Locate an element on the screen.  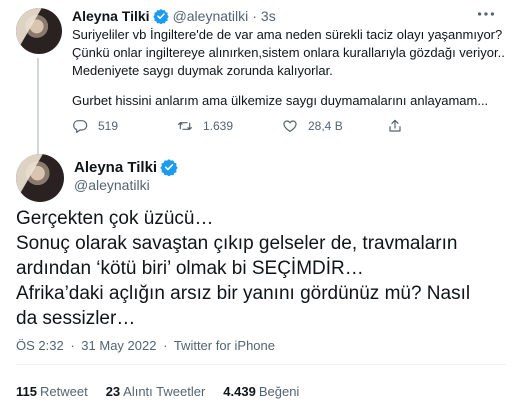
tweet-timestamp: ÖS 2:32 is located at coordinates (40, 345).